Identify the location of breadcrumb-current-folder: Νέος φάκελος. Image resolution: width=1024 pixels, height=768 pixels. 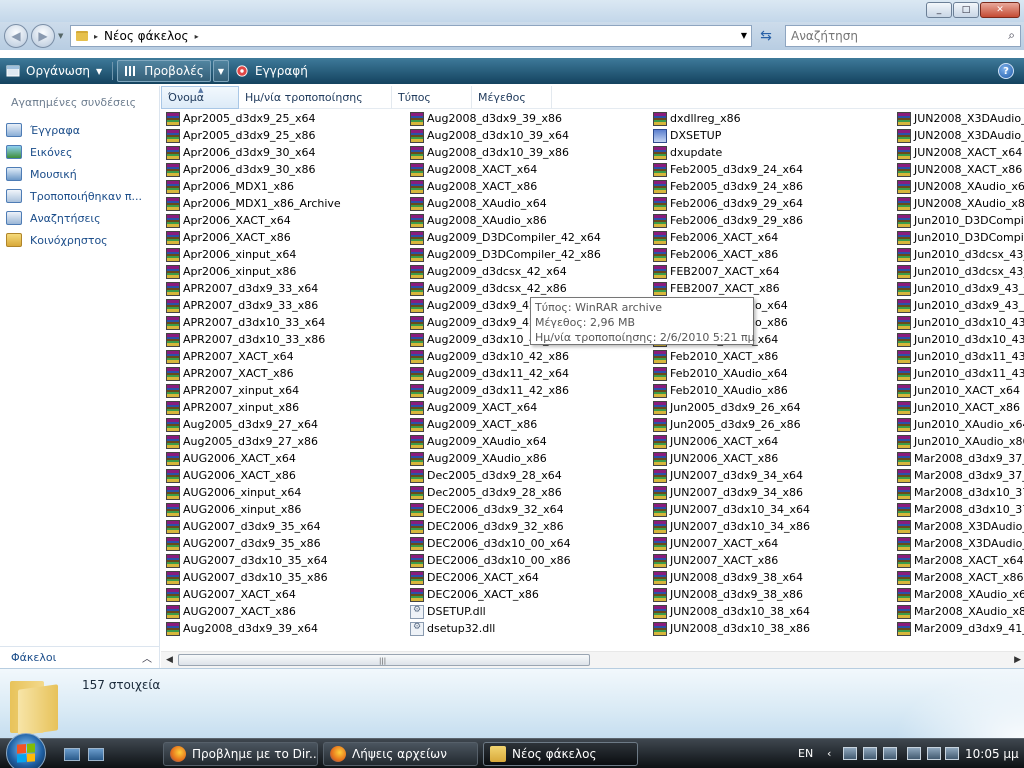
(146, 36).